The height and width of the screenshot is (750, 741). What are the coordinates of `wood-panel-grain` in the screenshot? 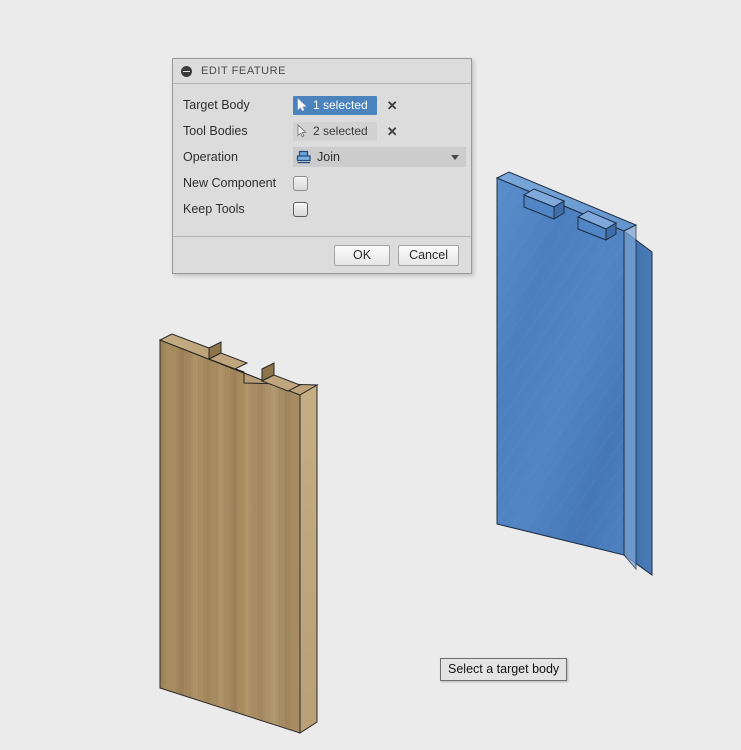 It's located at (230, 536).